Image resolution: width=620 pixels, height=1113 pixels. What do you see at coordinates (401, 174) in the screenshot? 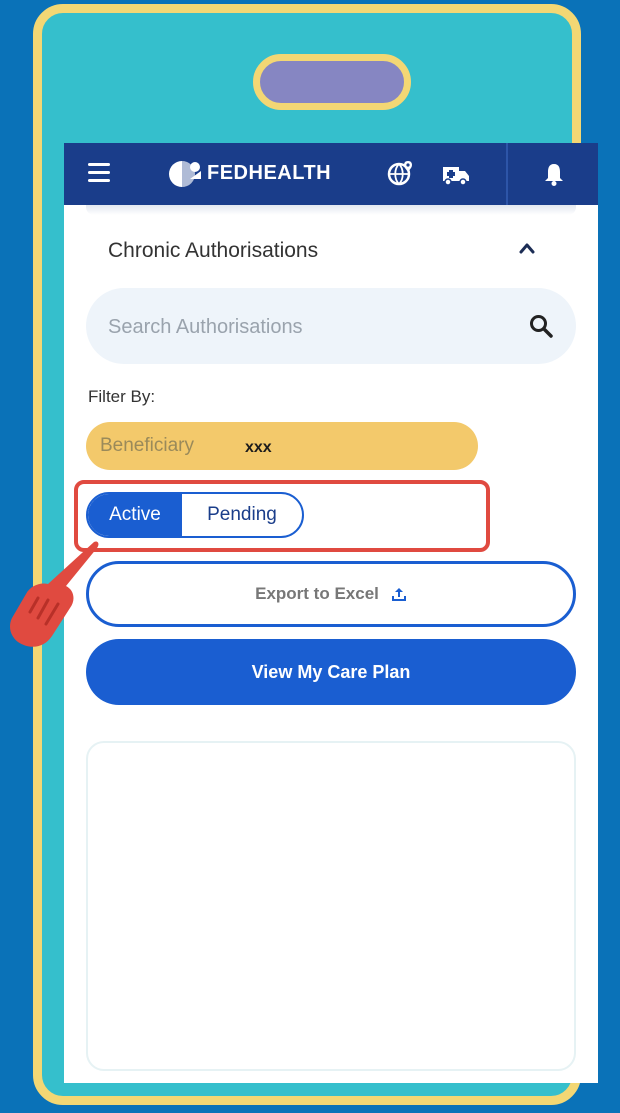
I see `globe-location-icon` at bounding box center [401, 174].